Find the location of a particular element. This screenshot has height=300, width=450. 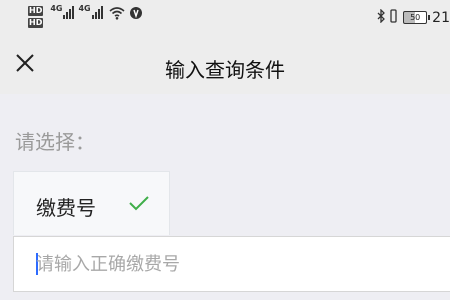

option-label: 缴费号 is located at coordinates (66, 208).